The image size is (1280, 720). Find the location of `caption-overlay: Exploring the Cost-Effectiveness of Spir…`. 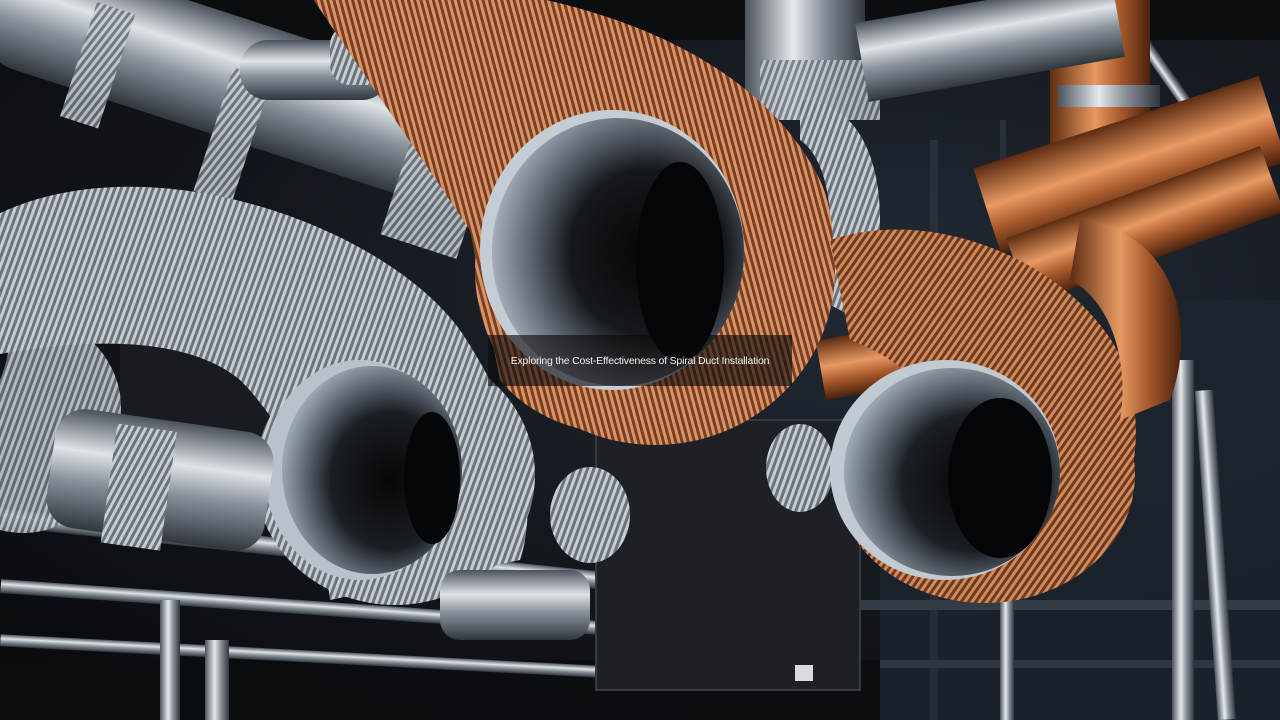

caption-overlay: Exploring the Cost-Effectiveness of Spir… is located at coordinates (640, 360).